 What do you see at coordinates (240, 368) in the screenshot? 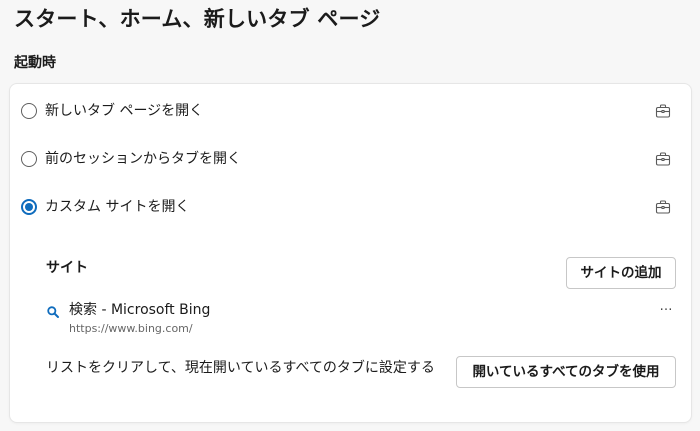
I see `clear-list-description: リストをクリアして、現在開いているすべてのタブに設定する` at bounding box center [240, 368].